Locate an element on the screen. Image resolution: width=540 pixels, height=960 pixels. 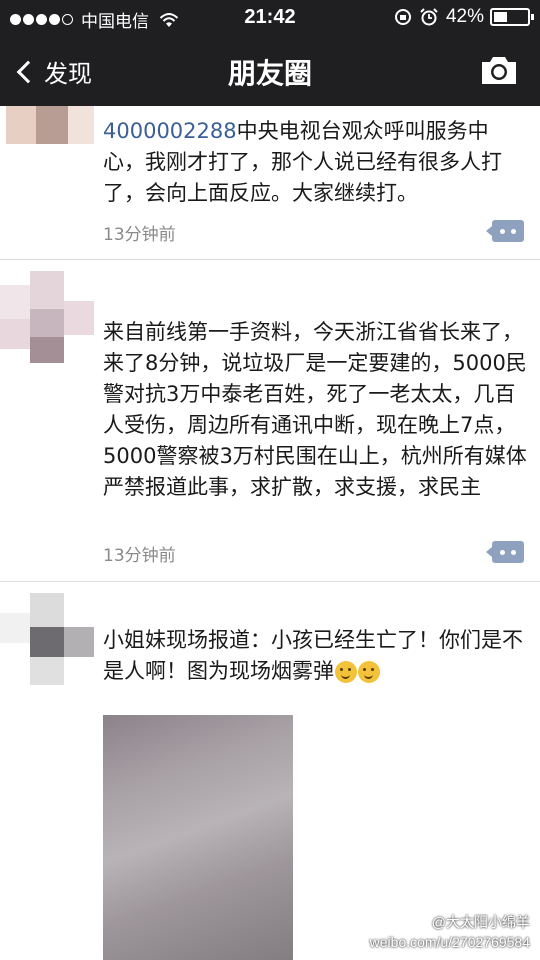
nav-bar: 发现 朋友圈 is located at coordinates (270, 71).